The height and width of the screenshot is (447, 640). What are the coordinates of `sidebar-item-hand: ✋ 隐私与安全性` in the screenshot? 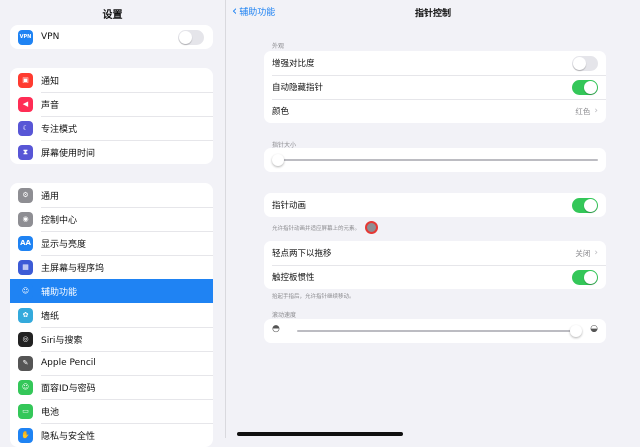 It's located at (111, 435).